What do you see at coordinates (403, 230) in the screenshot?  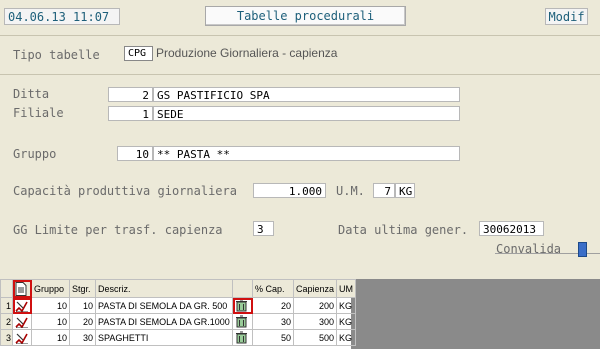 I see `data-ultima-label: Data ultima gener.` at bounding box center [403, 230].